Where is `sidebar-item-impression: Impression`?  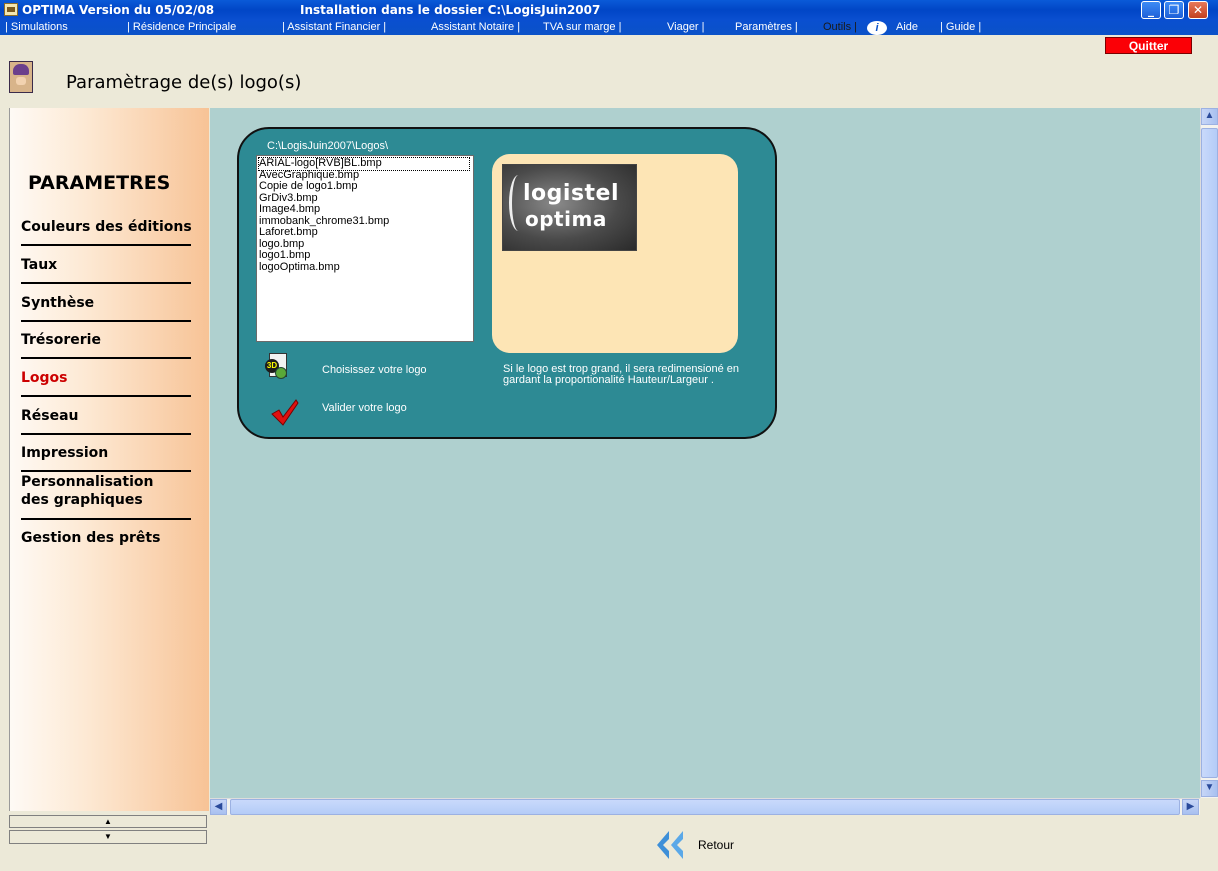 sidebar-item-impression: Impression is located at coordinates (64, 453).